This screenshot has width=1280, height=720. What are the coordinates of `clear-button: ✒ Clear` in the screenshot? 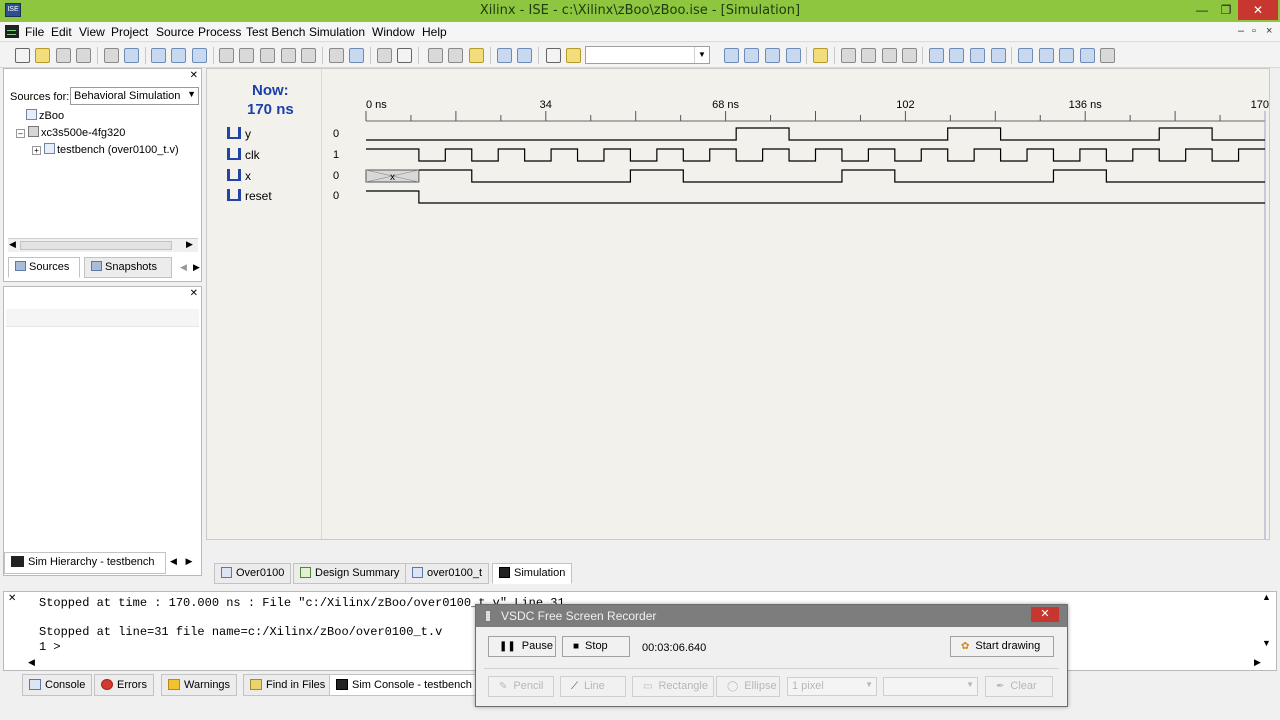 It's located at (1019, 686).